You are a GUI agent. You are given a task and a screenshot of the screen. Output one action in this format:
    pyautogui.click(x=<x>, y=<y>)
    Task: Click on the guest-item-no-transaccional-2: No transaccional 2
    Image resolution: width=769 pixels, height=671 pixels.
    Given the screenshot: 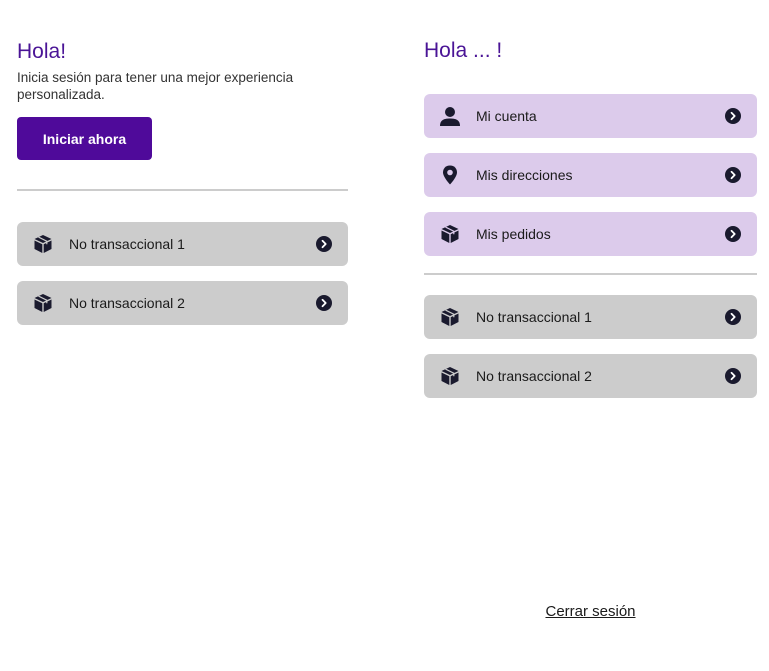 What is the action you would take?
    pyautogui.click(x=182, y=303)
    